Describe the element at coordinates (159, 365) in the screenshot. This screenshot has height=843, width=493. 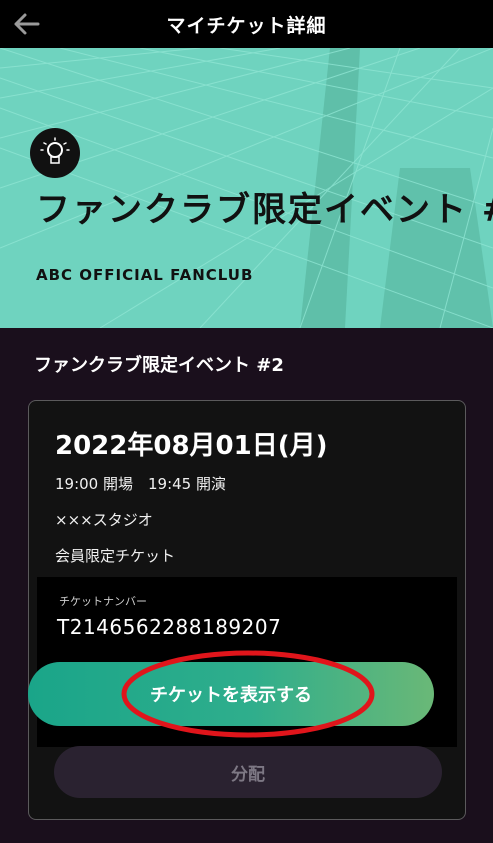
I see `event-name: ファンクラブ限定イベント #2` at that location.